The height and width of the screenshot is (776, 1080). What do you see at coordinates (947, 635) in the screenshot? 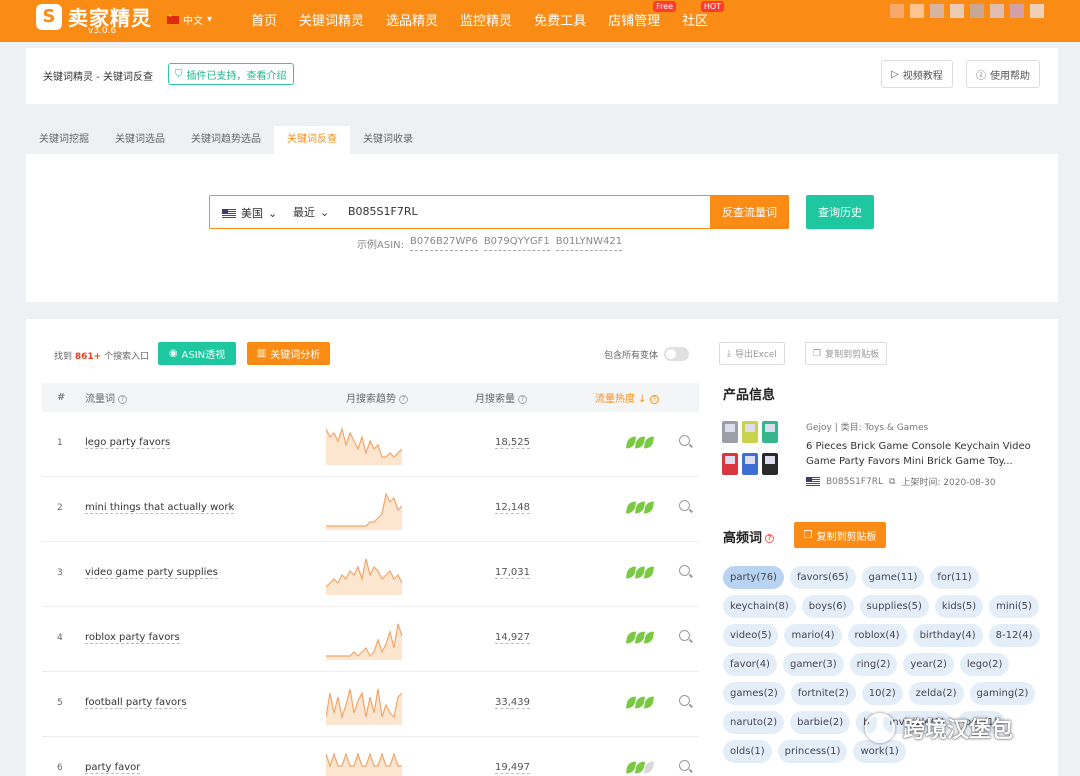
I see `keyword-chip: birthday(4)` at bounding box center [947, 635].